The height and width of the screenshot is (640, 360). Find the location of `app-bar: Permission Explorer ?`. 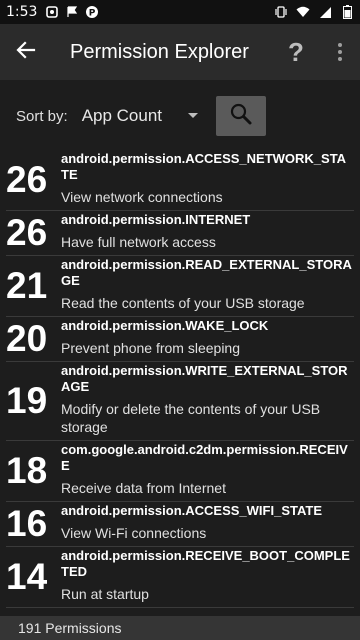

app-bar: Permission Explorer ? is located at coordinates (180, 52).